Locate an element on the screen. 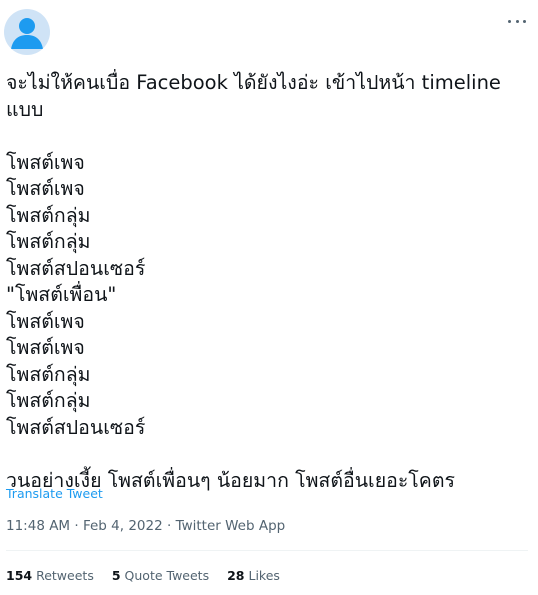  avatar is located at coordinates (27, 32).